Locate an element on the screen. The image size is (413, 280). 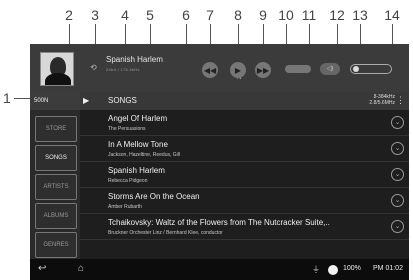
song-artist: The Persuasions is located at coordinates (127, 129).